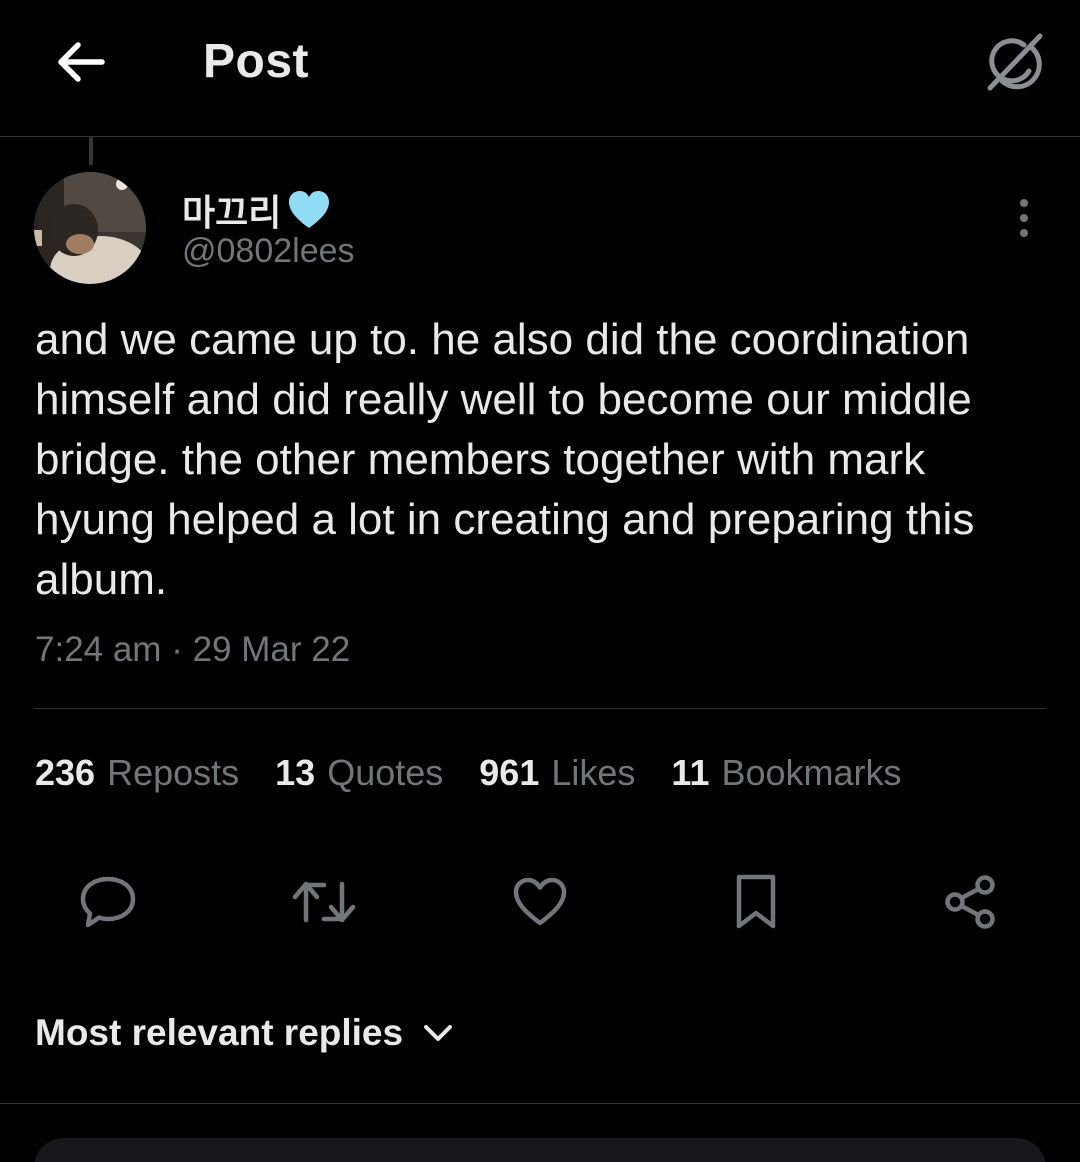 This screenshot has height=1162, width=1080. What do you see at coordinates (256, 61) in the screenshot?
I see `page-title: Post` at bounding box center [256, 61].